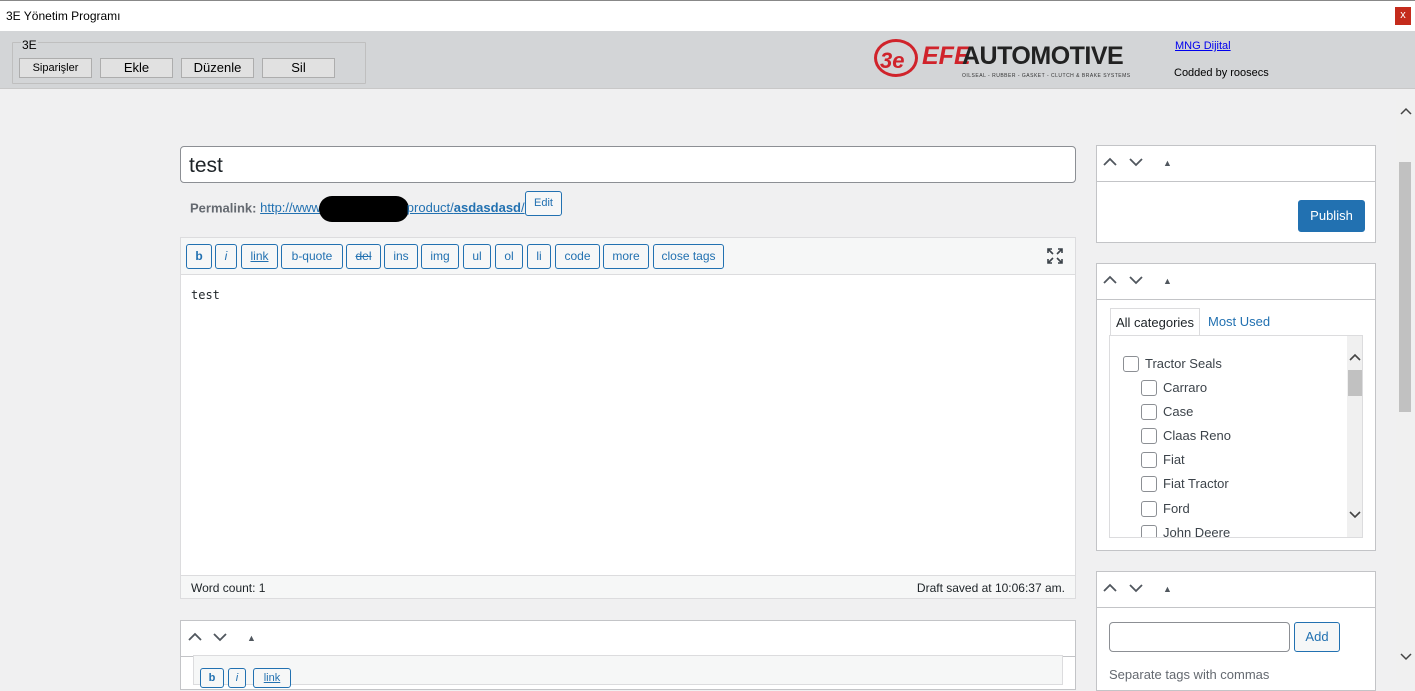  I want to click on category-item: Tractor Seals, so click(1172, 363).